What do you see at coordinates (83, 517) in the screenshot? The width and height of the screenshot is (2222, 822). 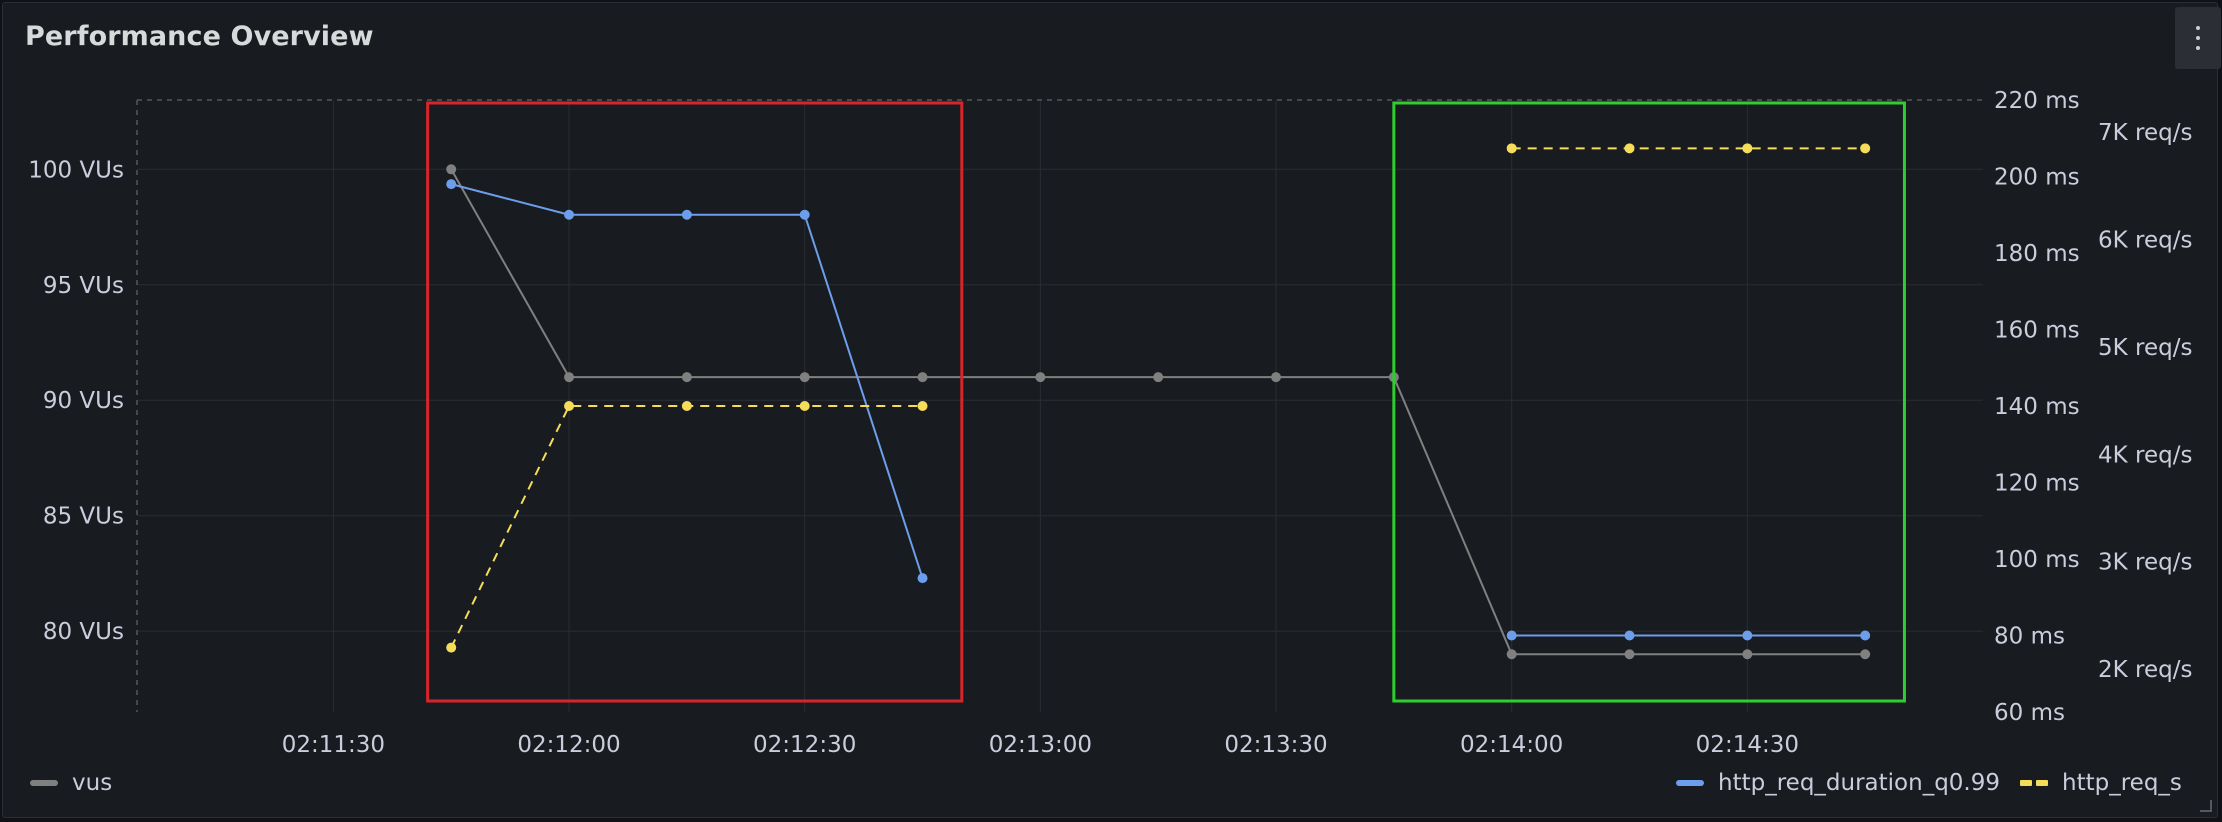 I see `y-left-tick-label: 85 VUs` at bounding box center [83, 517].